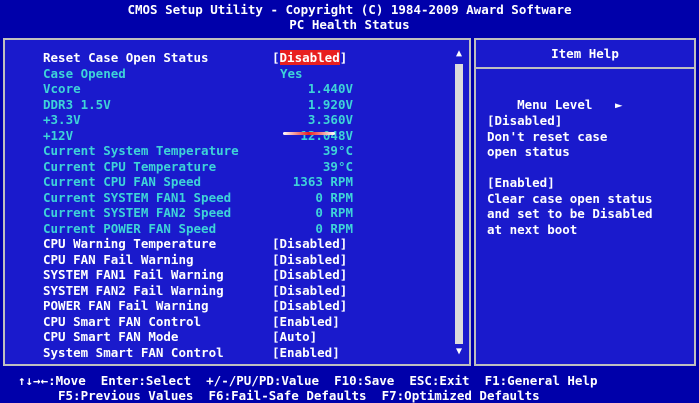 The height and width of the screenshot is (403, 699). I want to click on setting-label: CPU Smart FAN Control, so click(122, 321).